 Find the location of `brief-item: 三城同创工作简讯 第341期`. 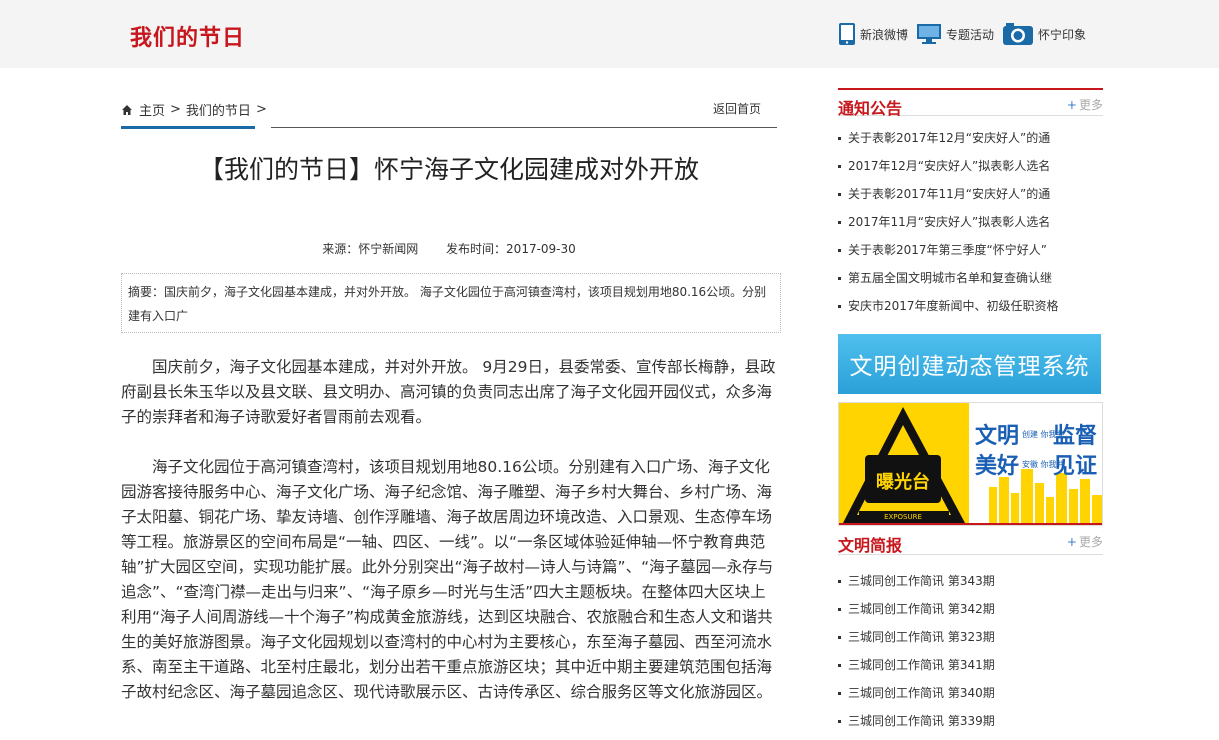

brief-item: 三城同创工作简讯 第341期 is located at coordinates (970, 665).